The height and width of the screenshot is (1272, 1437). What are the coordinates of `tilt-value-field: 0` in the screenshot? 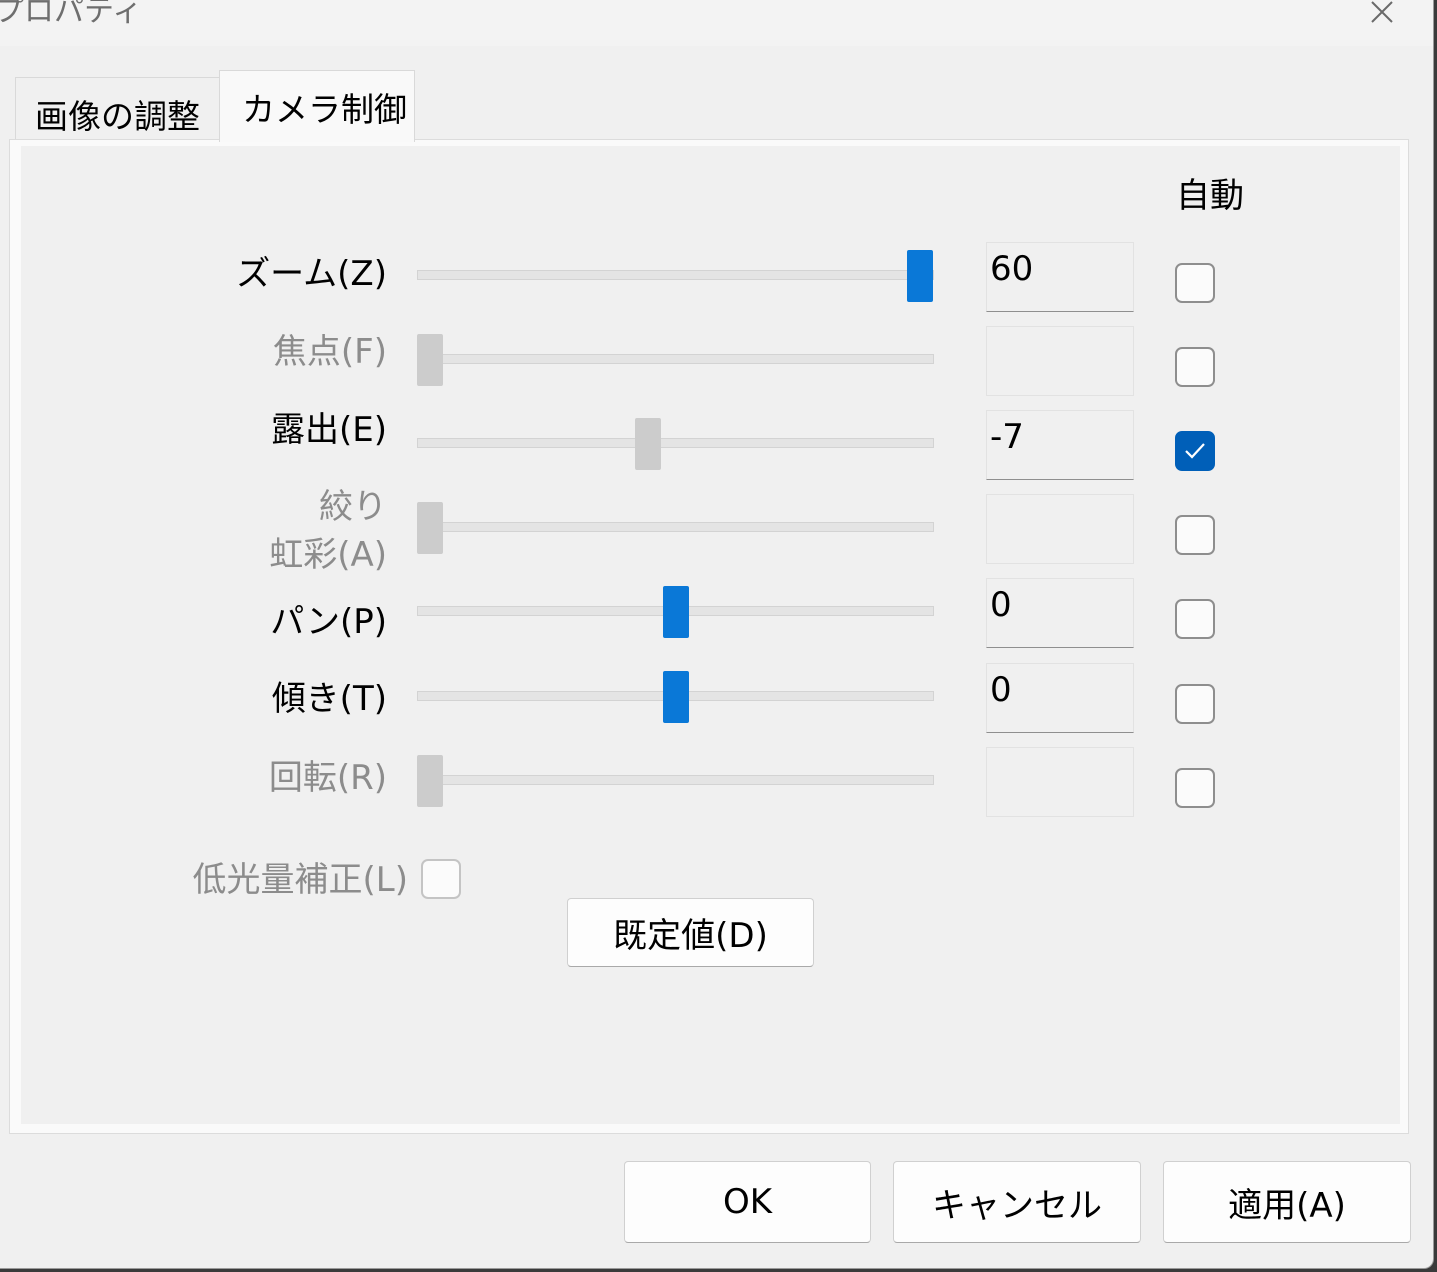 It's located at (1060, 698).